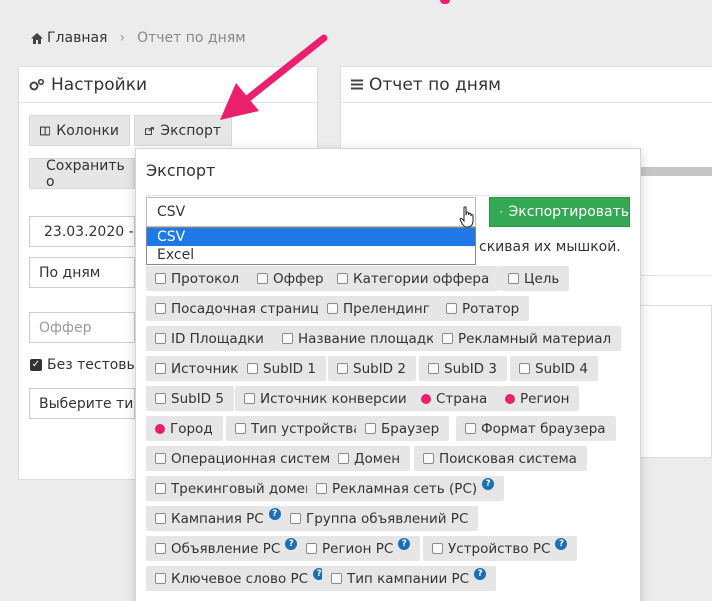 This screenshot has height=601, width=712. What do you see at coordinates (445, 2) in the screenshot?
I see `top-accent-mark` at bounding box center [445, 2].